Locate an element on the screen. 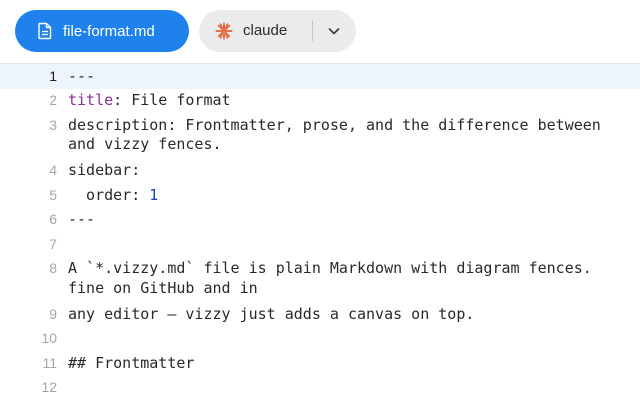 The height and width of the screenshot is (400, 640). line-number: 8 is located at coordinates (53, 268).